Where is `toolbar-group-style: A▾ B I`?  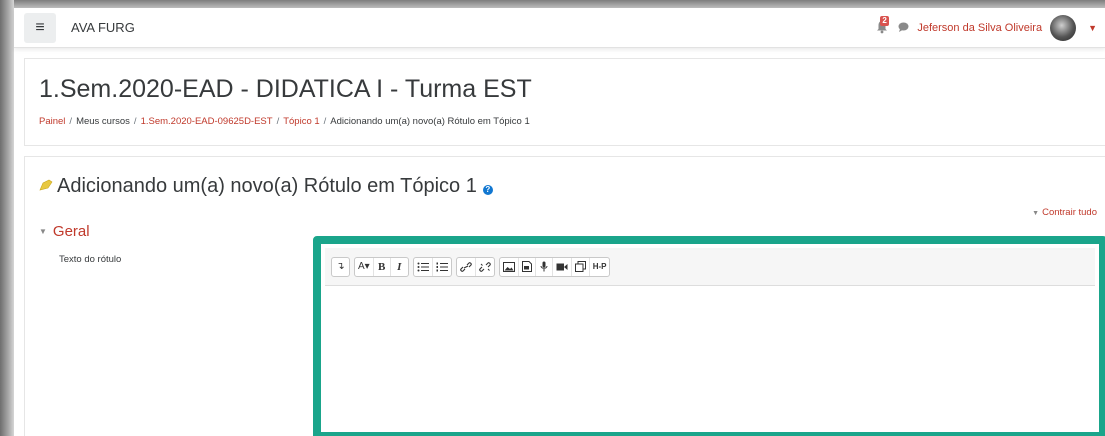
toolbar-group-style: A▾ B I is located at coordinates (381, 266).